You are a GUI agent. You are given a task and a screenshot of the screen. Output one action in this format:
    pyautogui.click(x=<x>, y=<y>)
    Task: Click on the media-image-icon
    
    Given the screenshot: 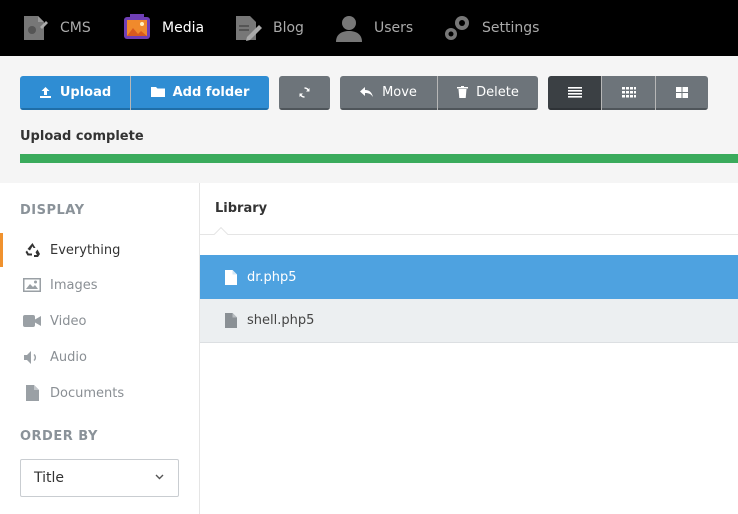 What is the action you would take?
    pyautogui.click(x=137, y=26)
    